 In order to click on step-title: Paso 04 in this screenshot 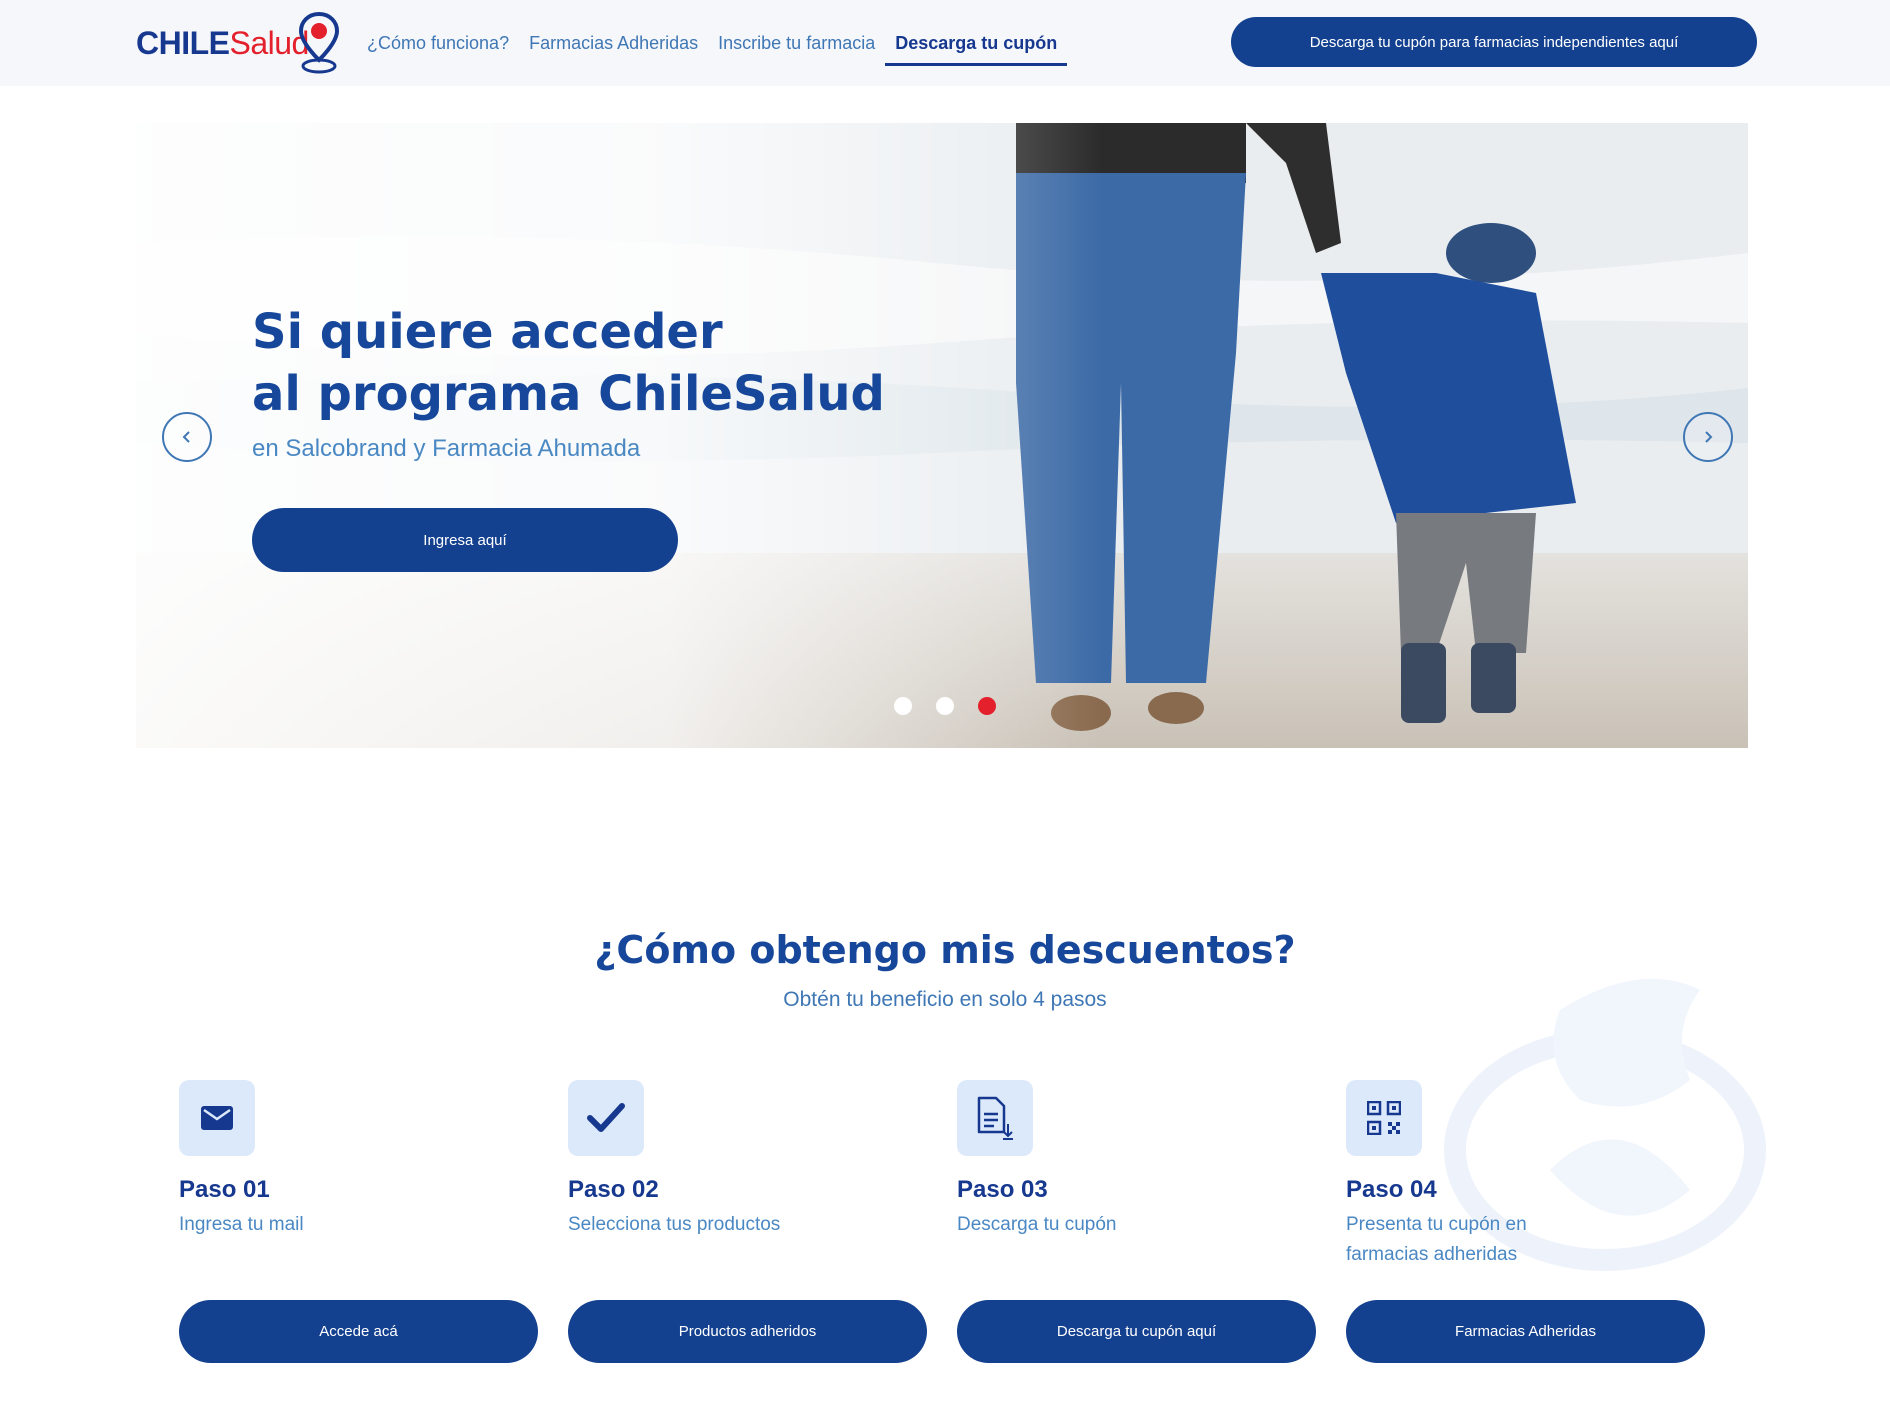, I will do `click(1391, 1189)`.